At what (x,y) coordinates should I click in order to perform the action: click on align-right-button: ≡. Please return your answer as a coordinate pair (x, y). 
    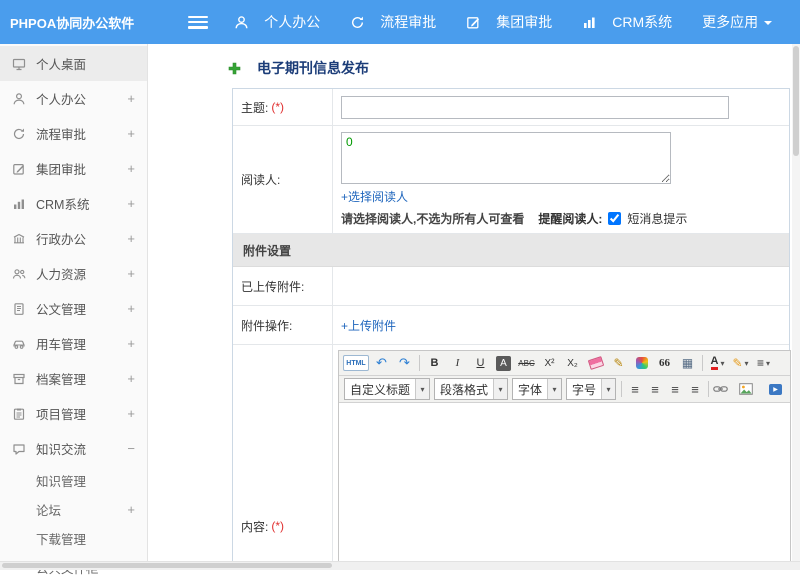
    Looking at the image, I should click on (675, 389).